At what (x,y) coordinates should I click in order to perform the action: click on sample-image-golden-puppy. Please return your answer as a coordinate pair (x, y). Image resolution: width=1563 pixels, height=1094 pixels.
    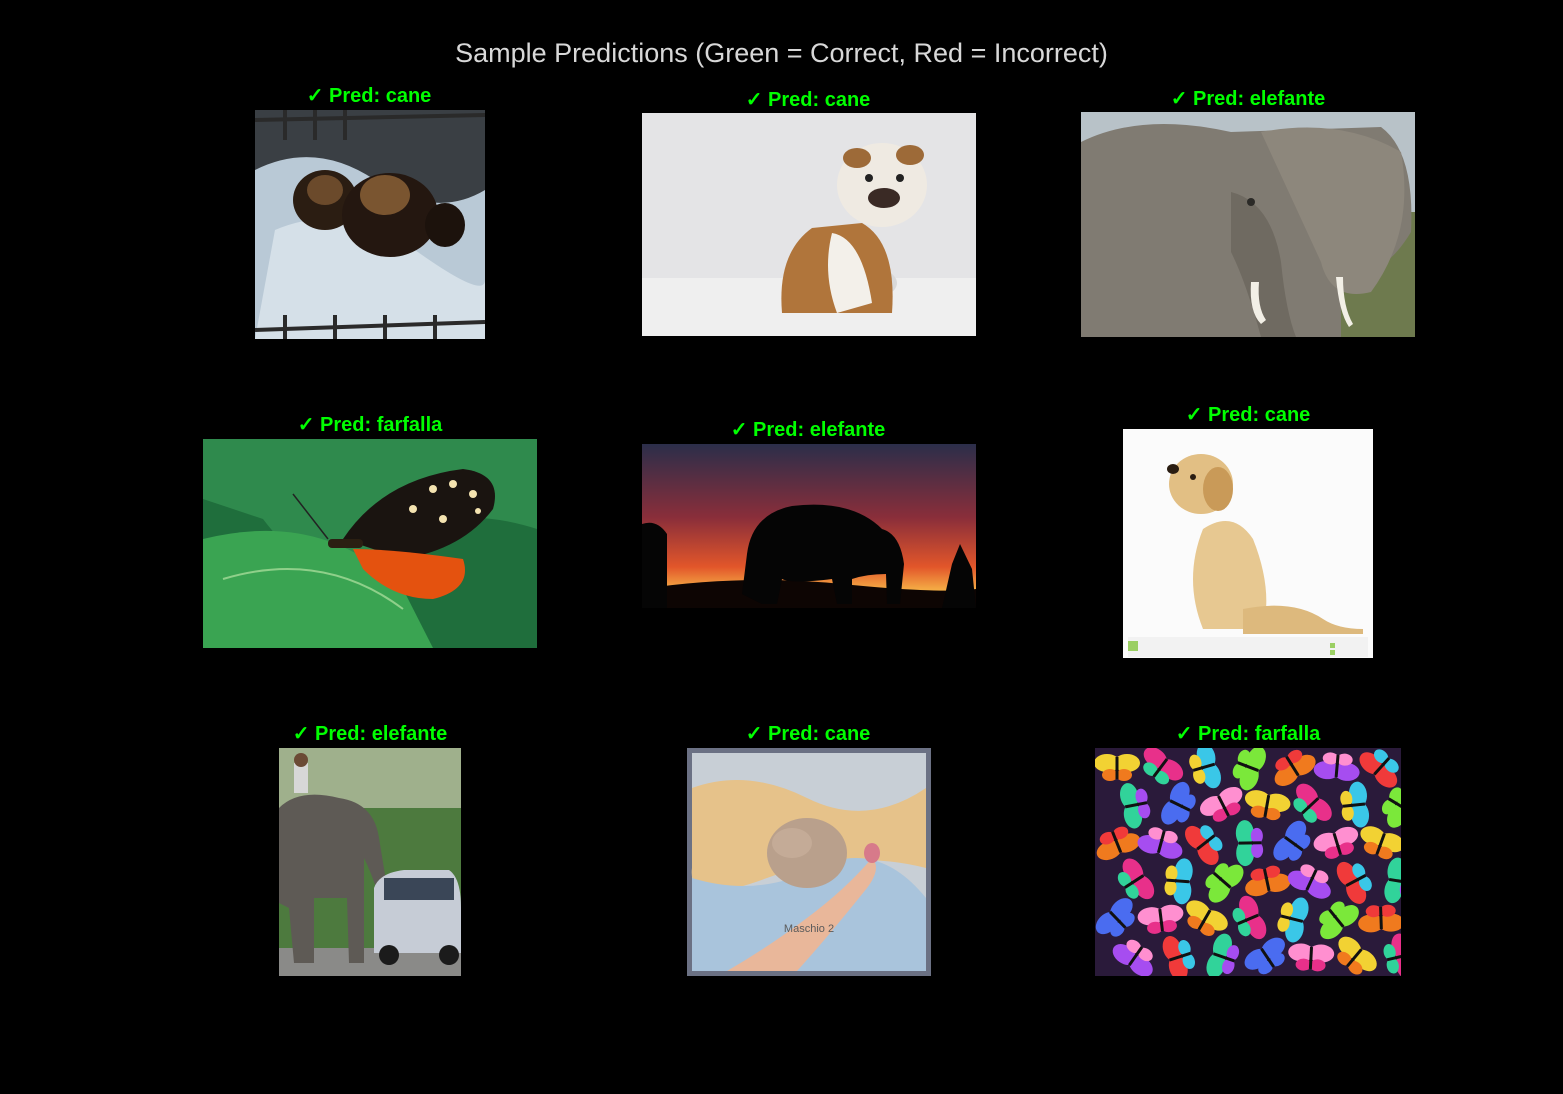
    Looking at the image, I should click on (1248, 543).